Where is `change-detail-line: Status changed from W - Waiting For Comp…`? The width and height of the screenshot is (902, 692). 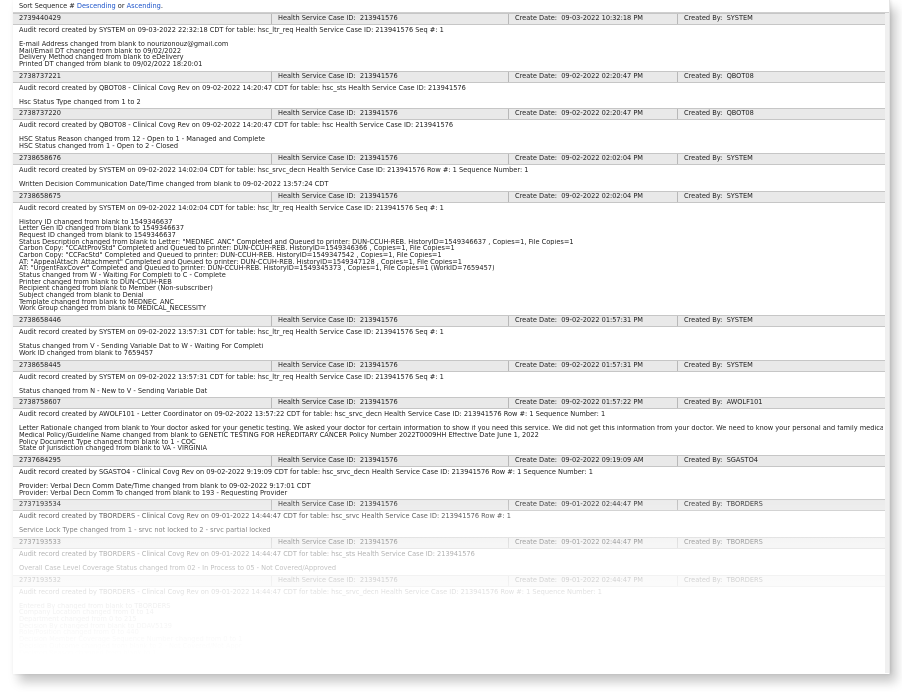
change-detail-line: Status changed from W - Waiting For Comp… is located at coordinates (122, 275).